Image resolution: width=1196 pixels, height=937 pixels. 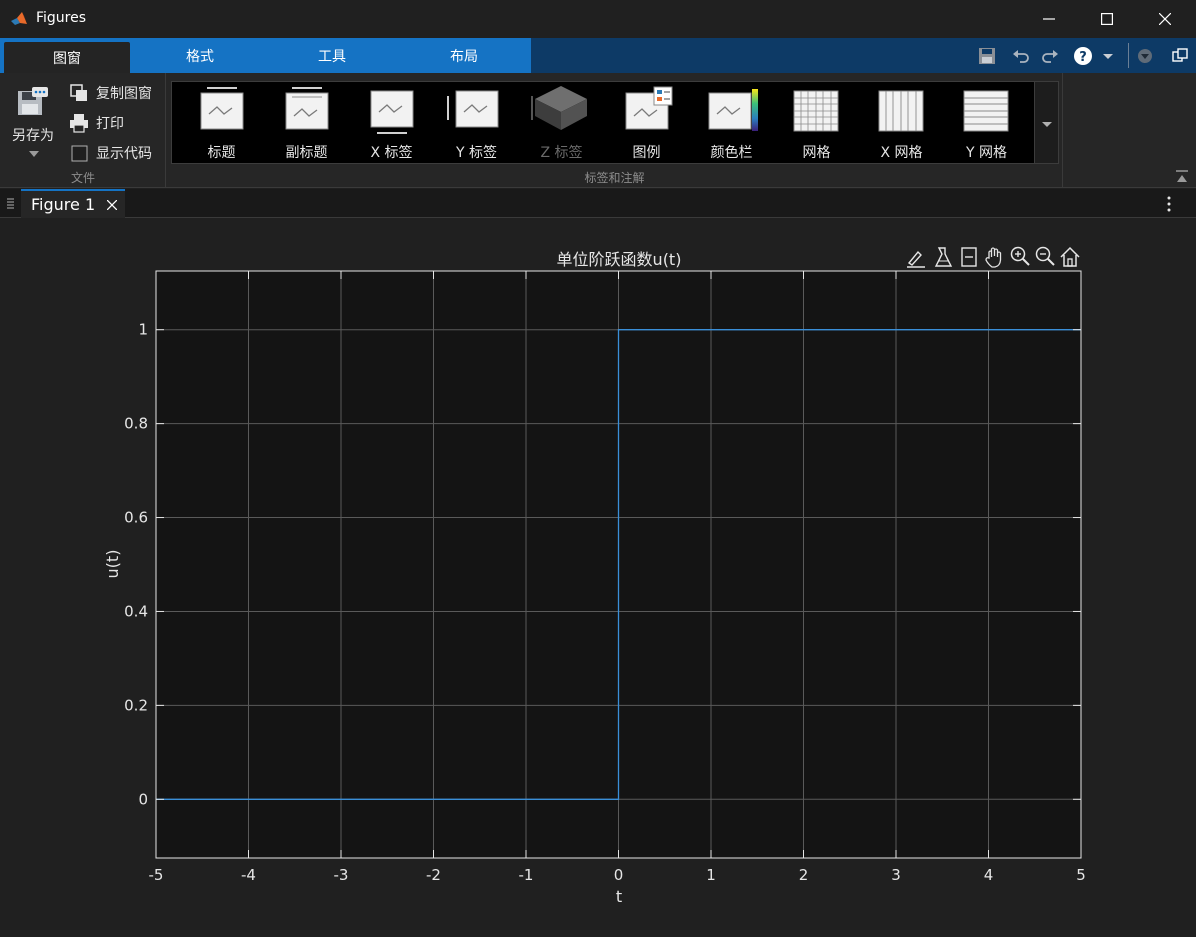 I want to click on more-options-icon, so click(x=1169, y=204).